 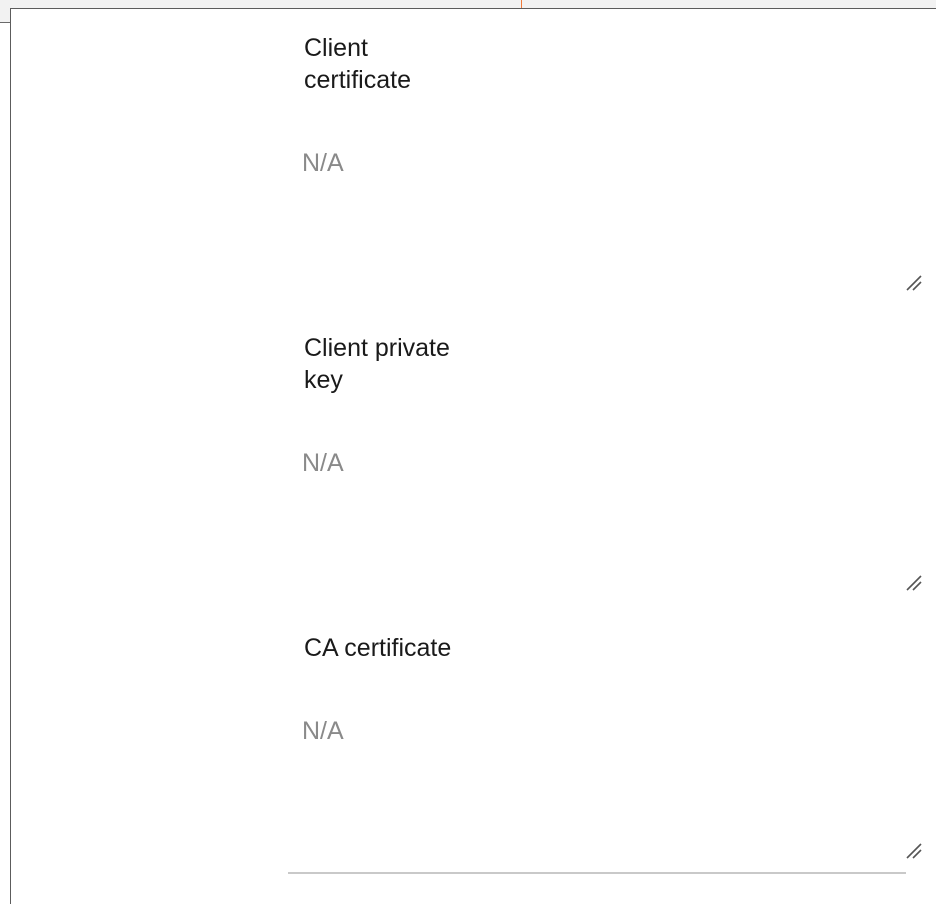 What do you see at coordinates (323, 731) in the screenshot?
I see `ca-certificate-placeholder: N/A` at bounding box center [323, 731].